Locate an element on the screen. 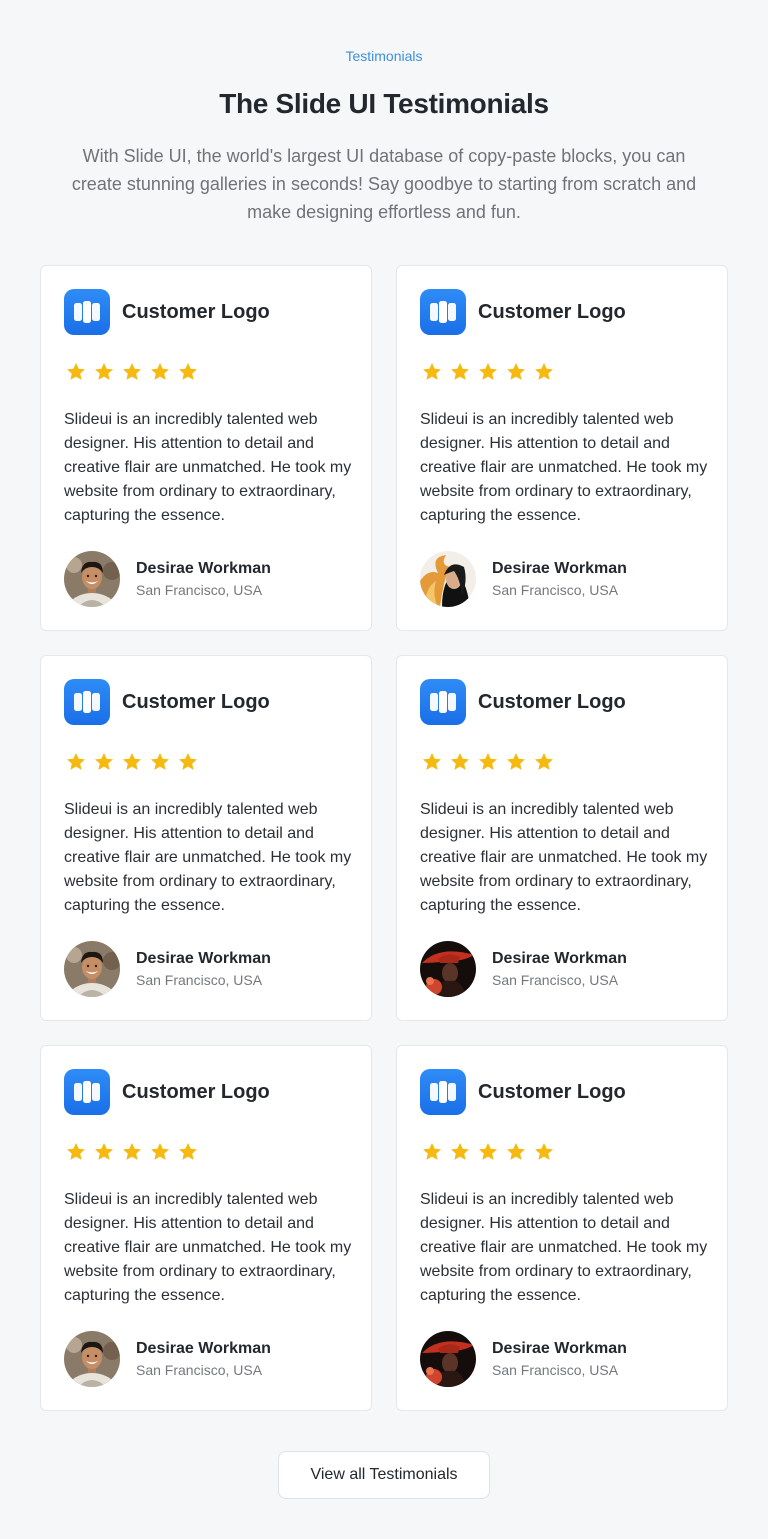 The width and height of the screenshot is (768, 1539). page-title: The Slide UI Testimonials is located at coordinates (384, 103).